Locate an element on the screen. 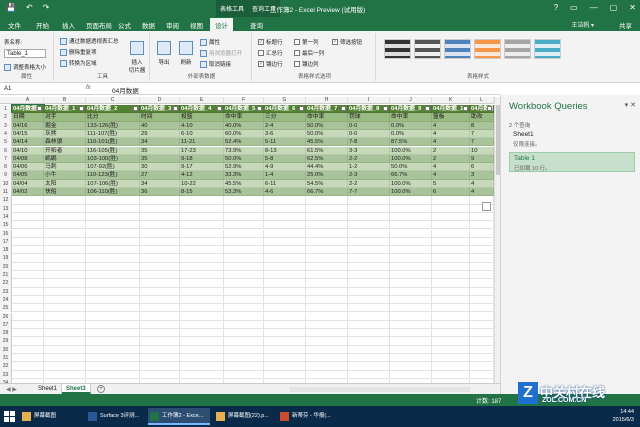 The width and height of the screenshot is (640, 427). table-cell: 34 is located at coordinates (160, 142).